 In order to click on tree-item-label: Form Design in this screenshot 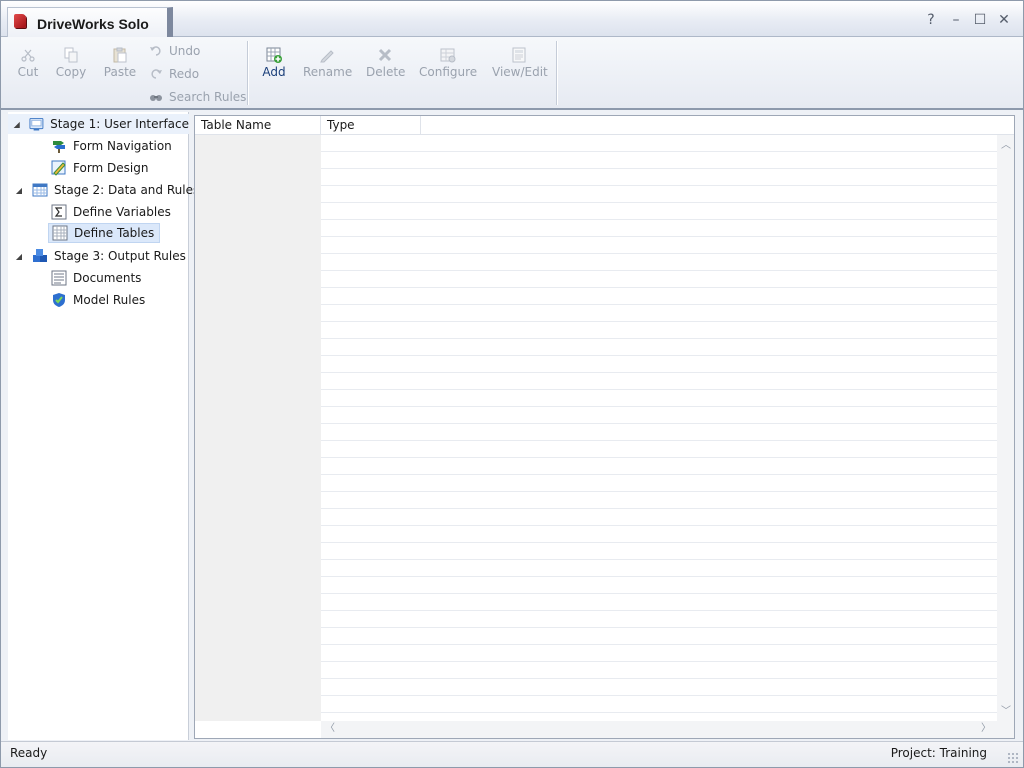, I will do `click(111, 168)`.